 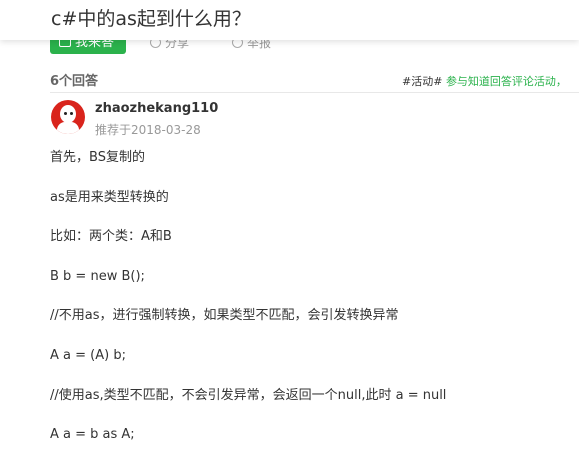 I want to click on answer-paragraph: //不用as，进行强制转换，如果类型不匹配，会引发转换异常, so click(x=224, y=316).